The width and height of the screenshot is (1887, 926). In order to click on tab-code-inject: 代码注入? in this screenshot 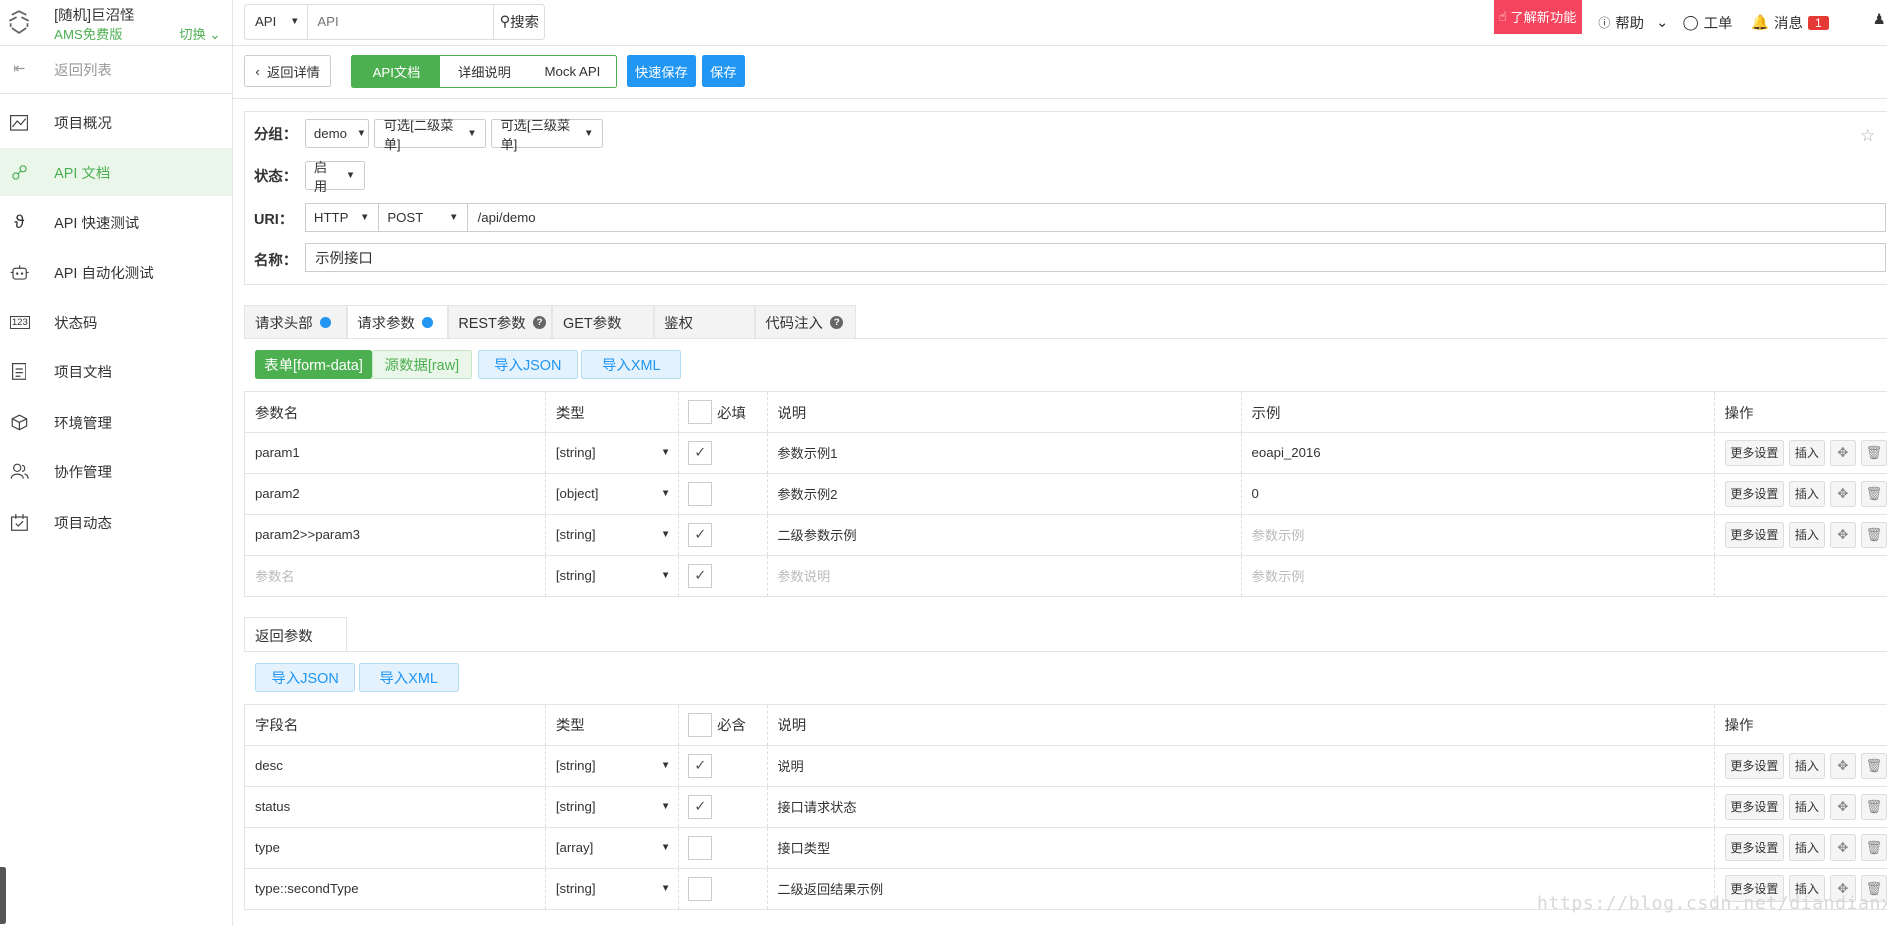, I will do `click(805, 322)`.